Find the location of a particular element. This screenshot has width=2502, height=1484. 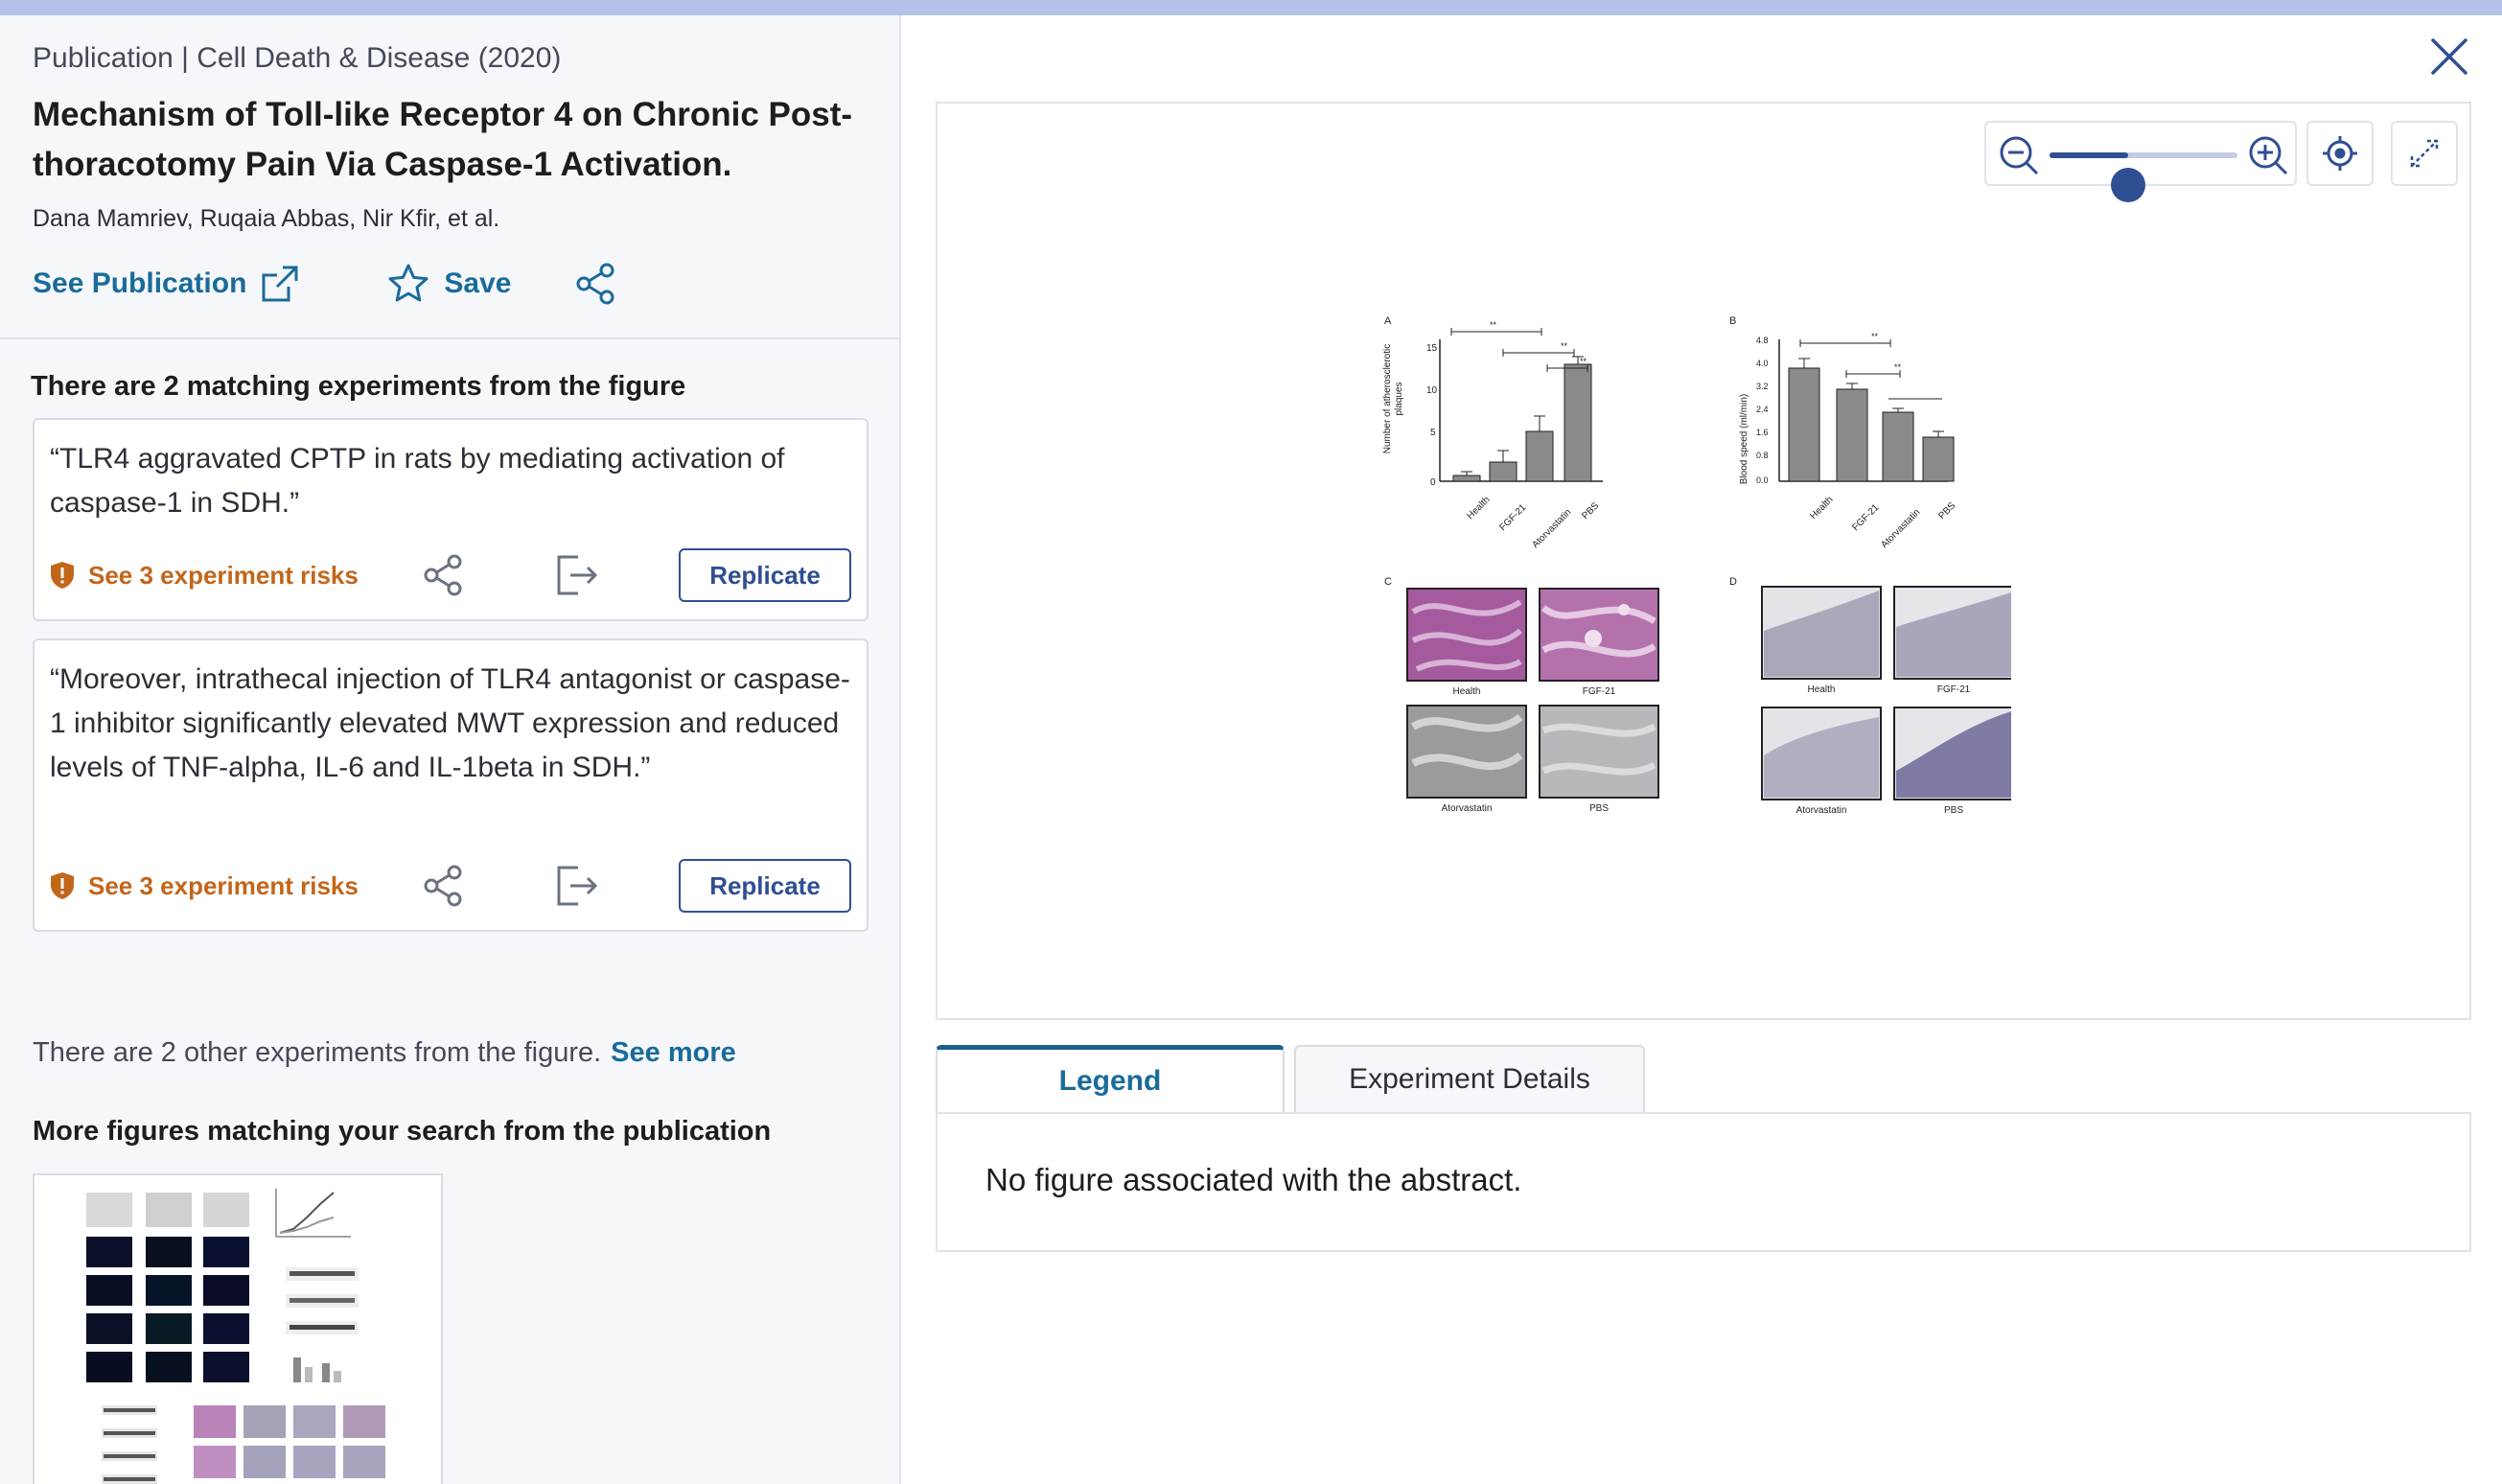

external-link-icon is located at coordinates (280, 284).